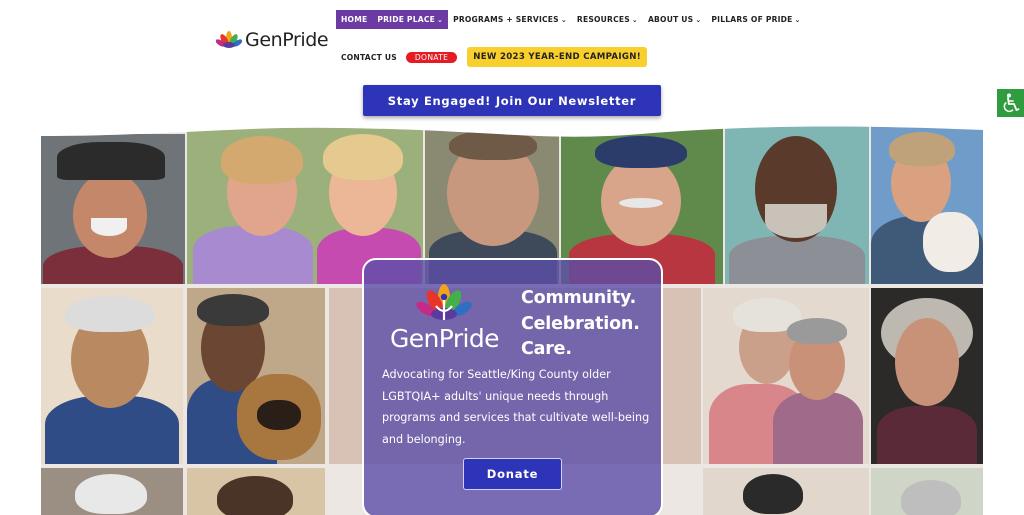  I want to click on hero-donate-button: Donate, so click(512, 474).